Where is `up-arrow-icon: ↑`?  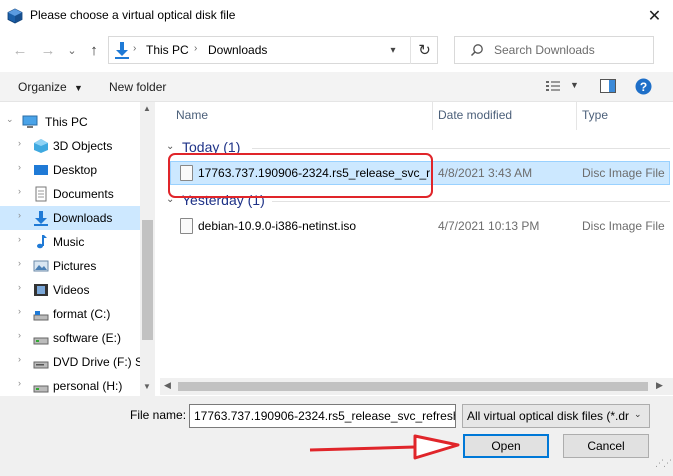 up-arrow-icon: ↑ is located at coordinates (94, 50).